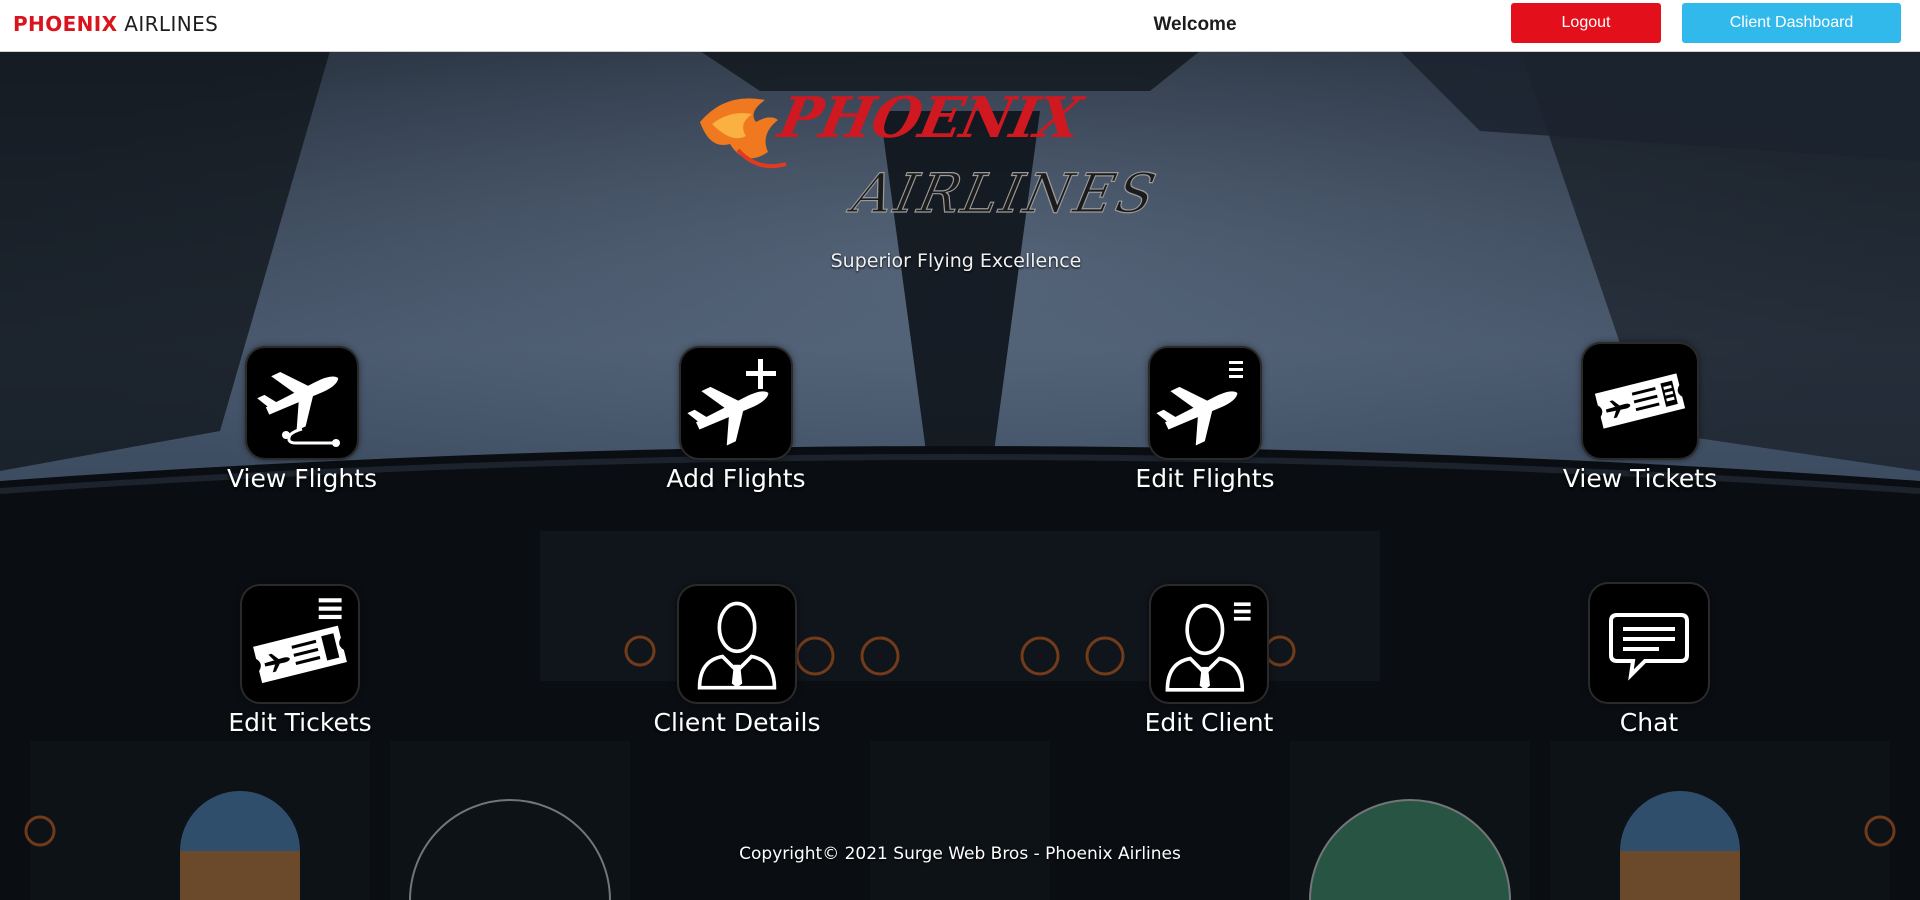 This screenshot has height=900, width=1920. What do you see at coordinates (1205, 478) in the screenshot?
I see `tile-label: Edit Flights` at bounding box center [1205, 478].